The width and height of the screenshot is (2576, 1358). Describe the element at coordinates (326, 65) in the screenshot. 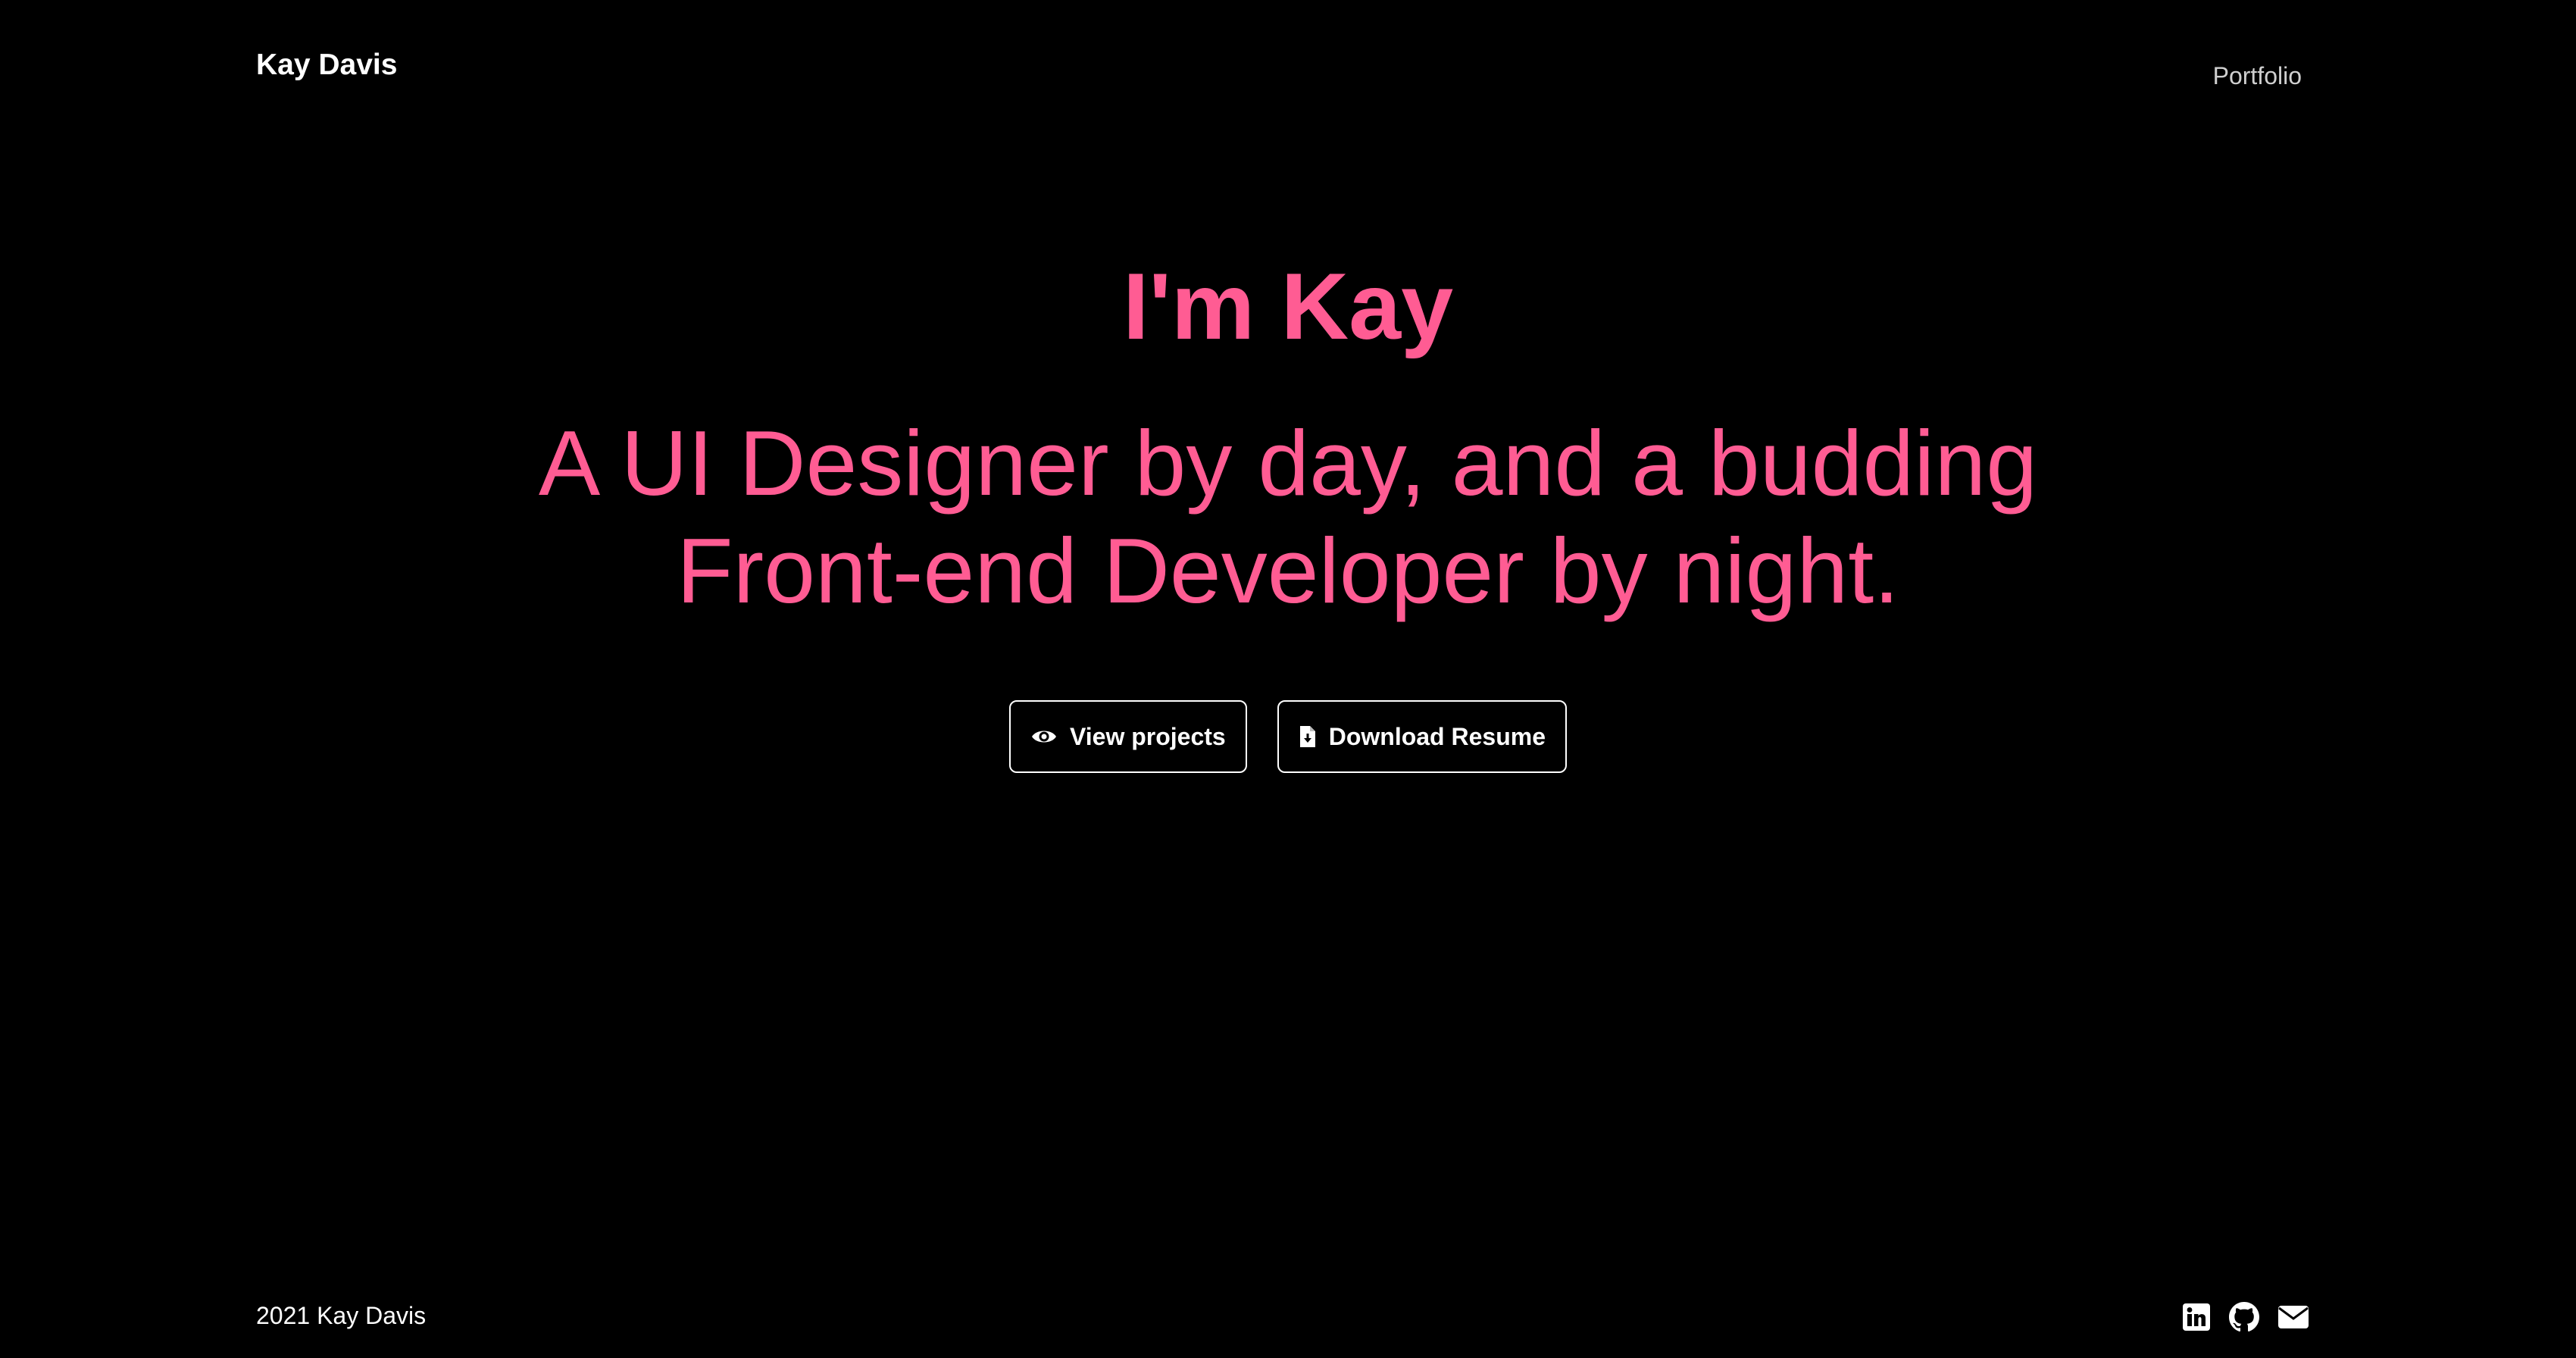

I see `site-brand: Kay Davis` at that location.